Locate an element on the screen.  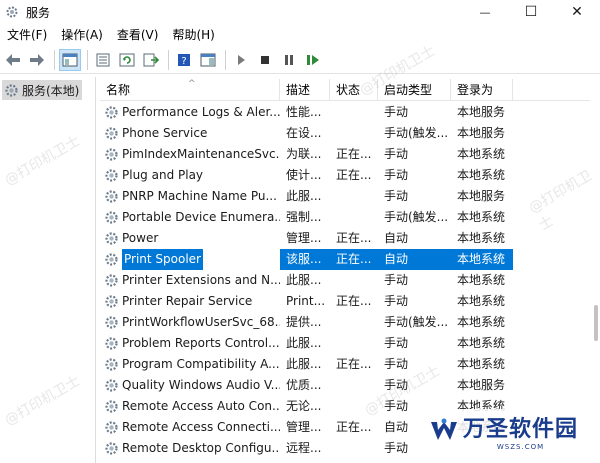
close-button: ✕ is located at coordinates (577, 12).